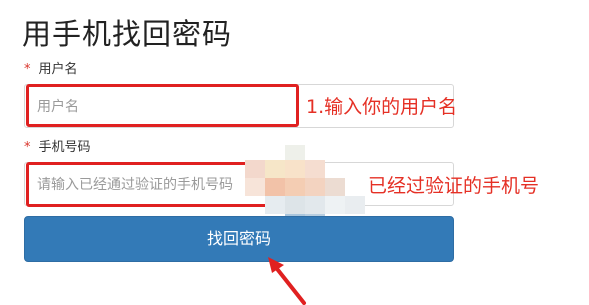  I want to click on annotation-step1: 1.输入你的用户名, so click(382, 107).